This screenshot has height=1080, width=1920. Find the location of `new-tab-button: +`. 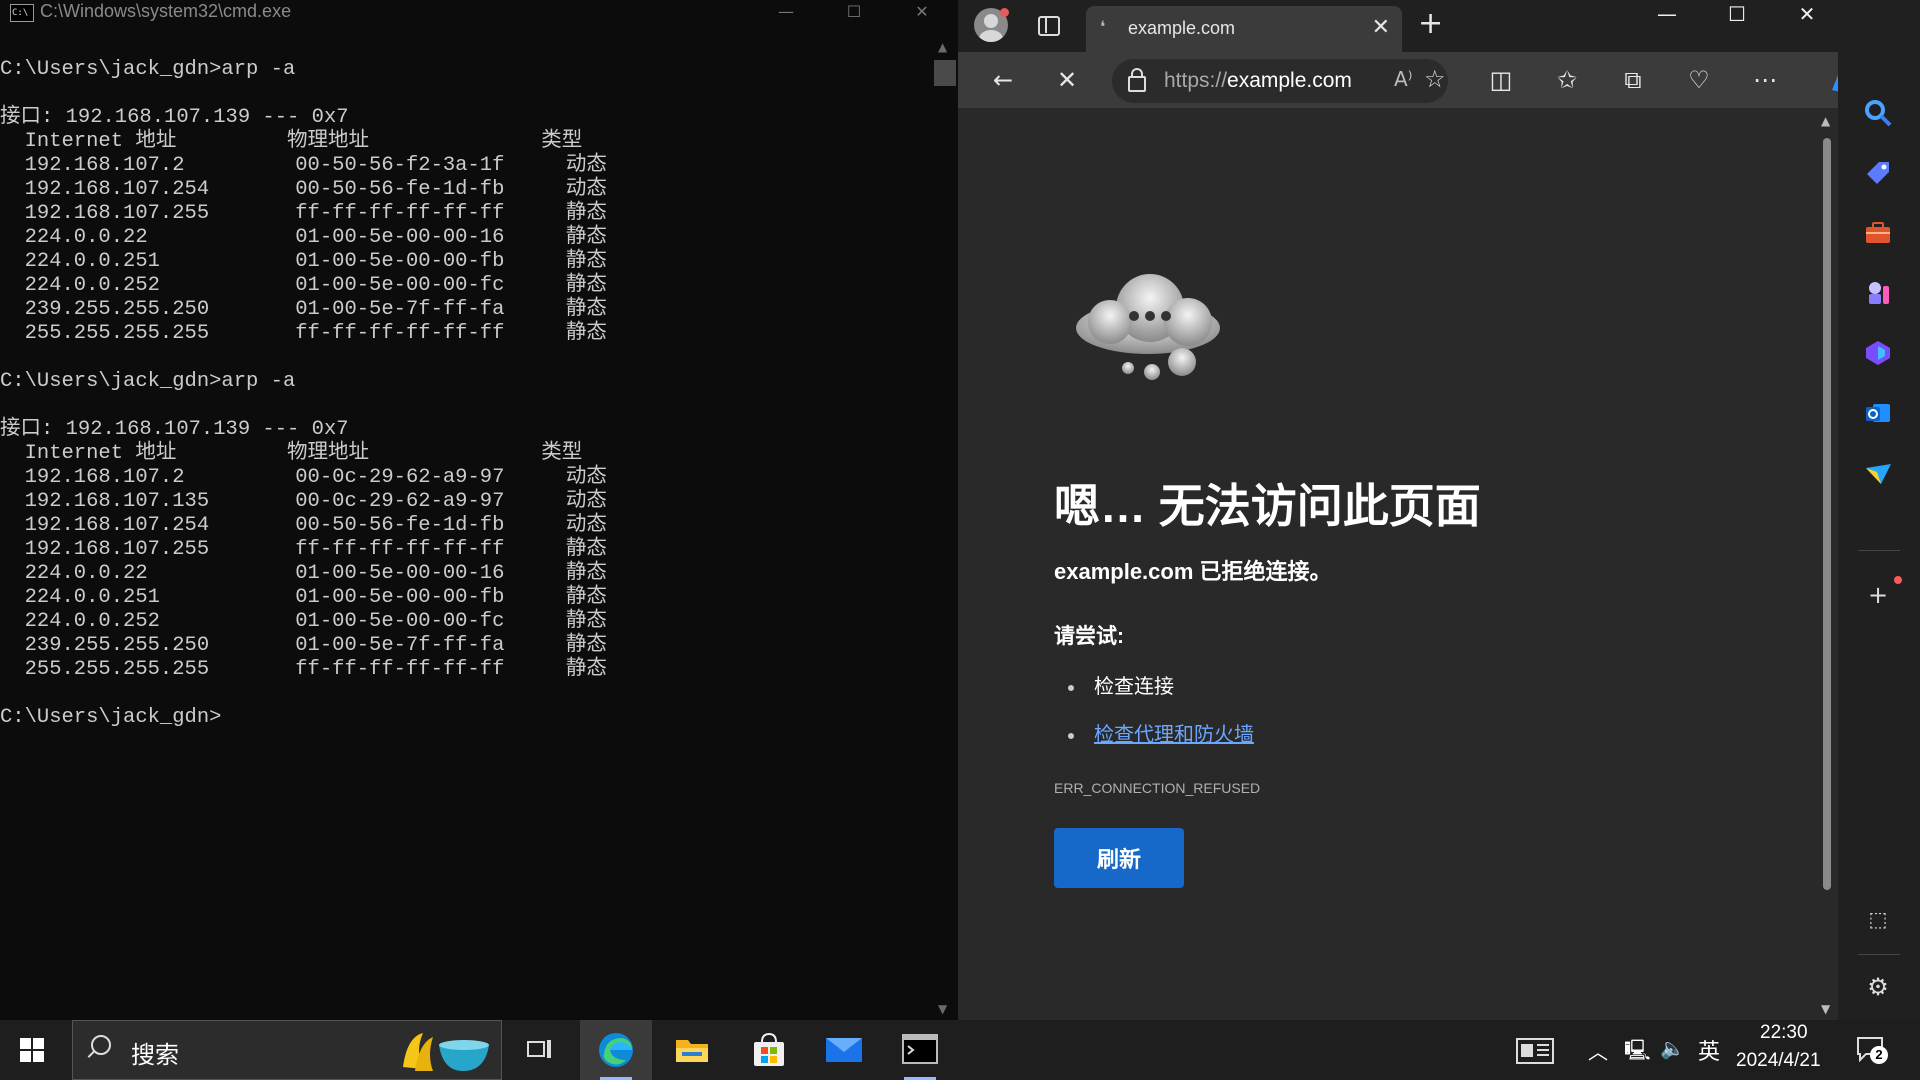

new-tab-button: + is located at coordinates (1430, 23).